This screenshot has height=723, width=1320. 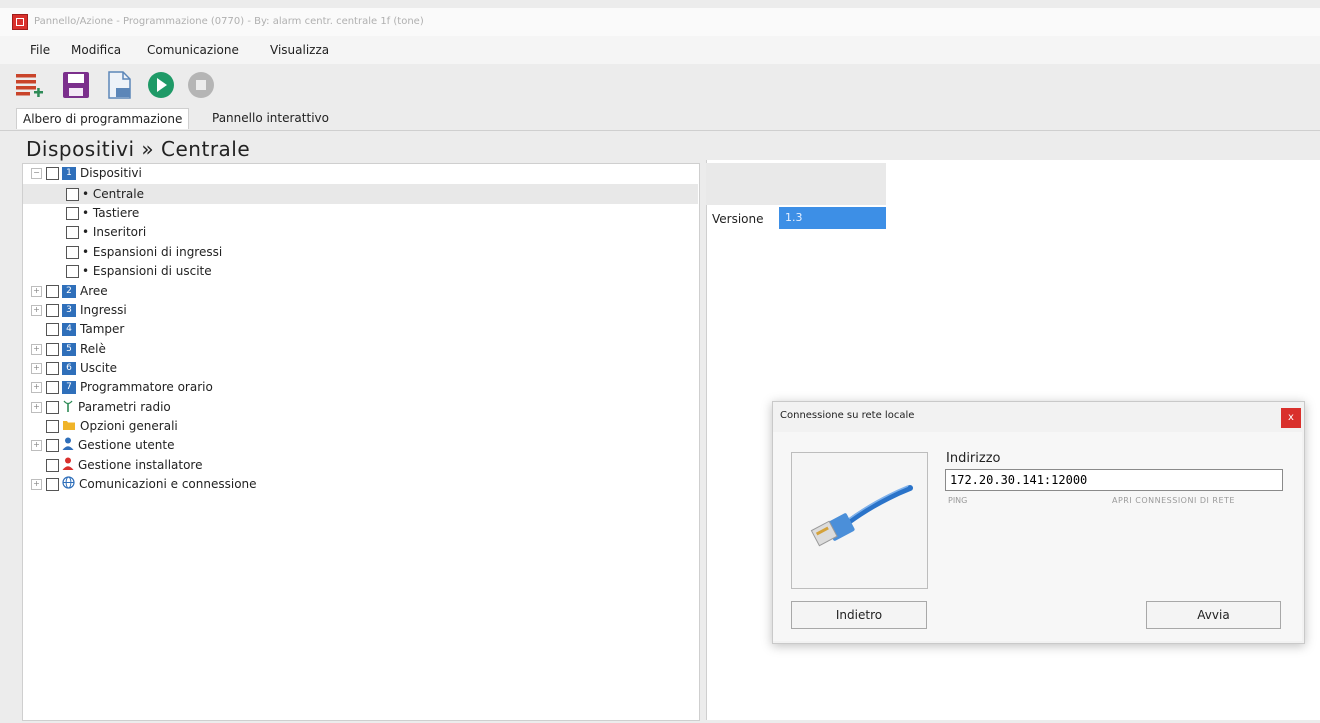 What do you see at coordinates (138, 149) in the screenshot?
I see `page-title: Dispositivi » Centrale` at bounding box center [138, 149].